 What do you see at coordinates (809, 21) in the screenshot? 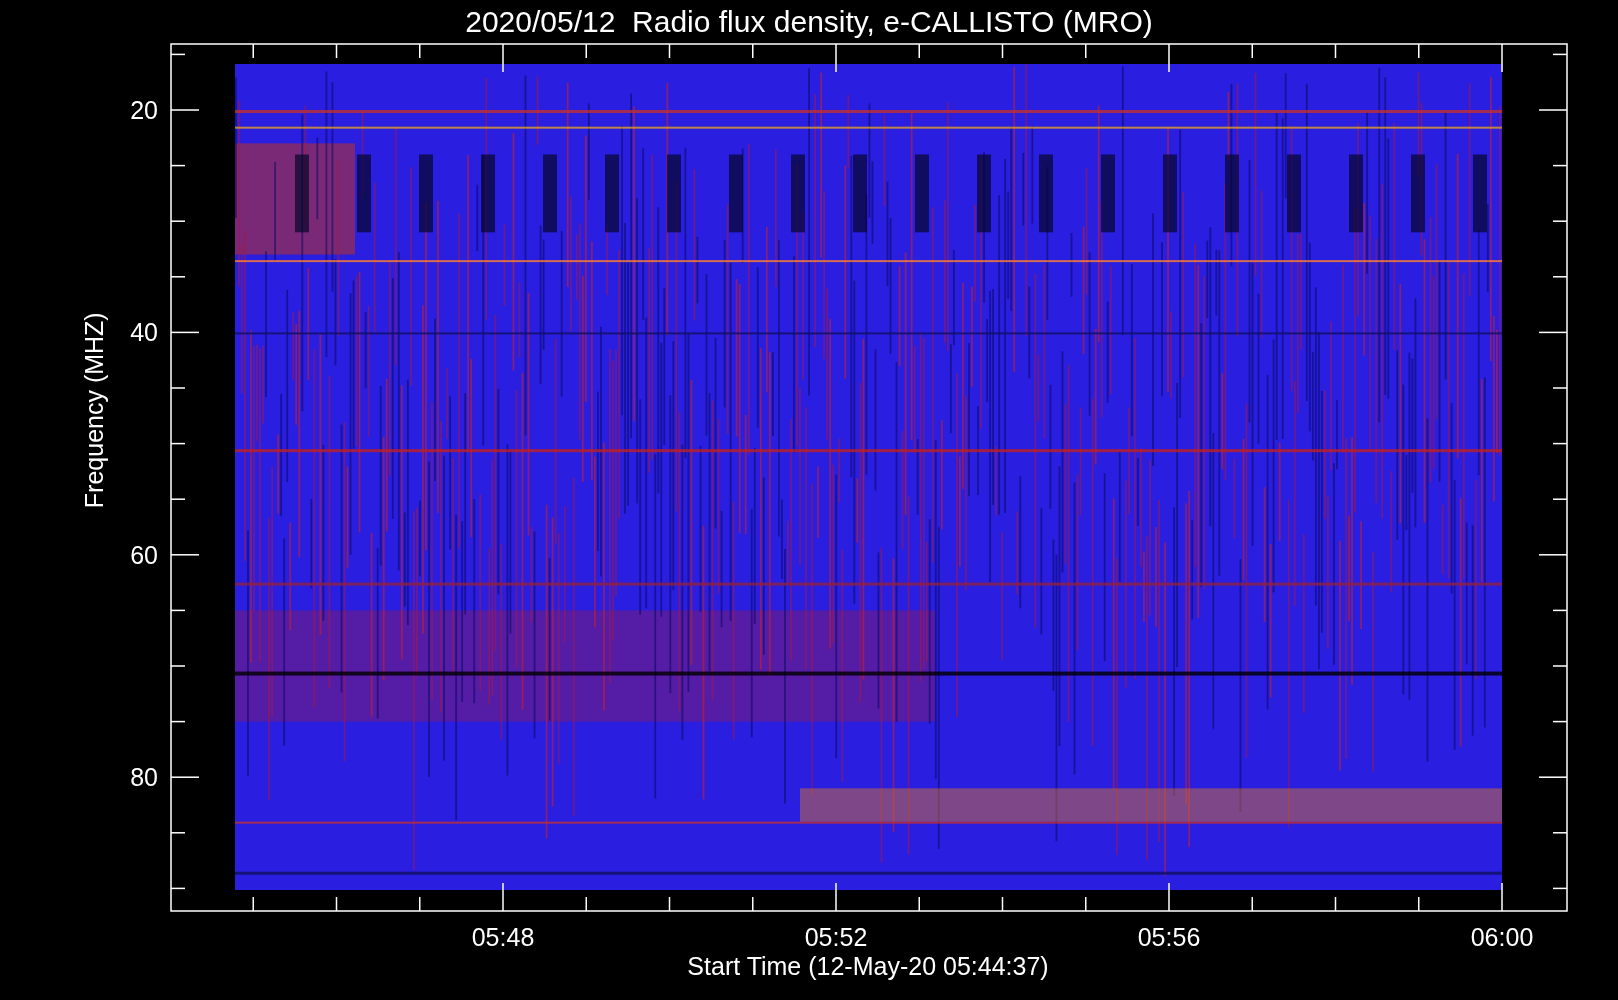
I see `chart-title: 2020/05/12 Radio flux density, e-CALLISTO (MRO)` at bounding box center [809, 21].